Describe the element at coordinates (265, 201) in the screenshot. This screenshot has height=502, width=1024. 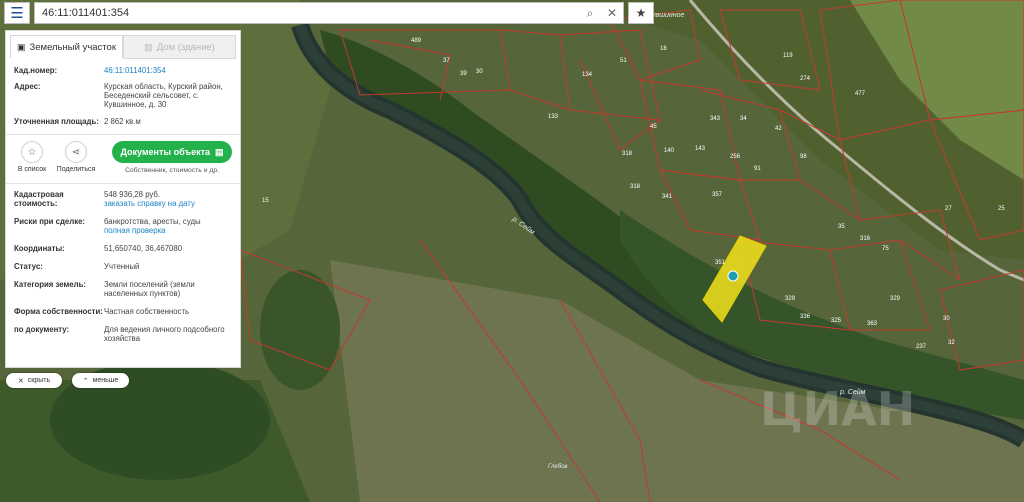
I see `plot-number: 15` at that location.